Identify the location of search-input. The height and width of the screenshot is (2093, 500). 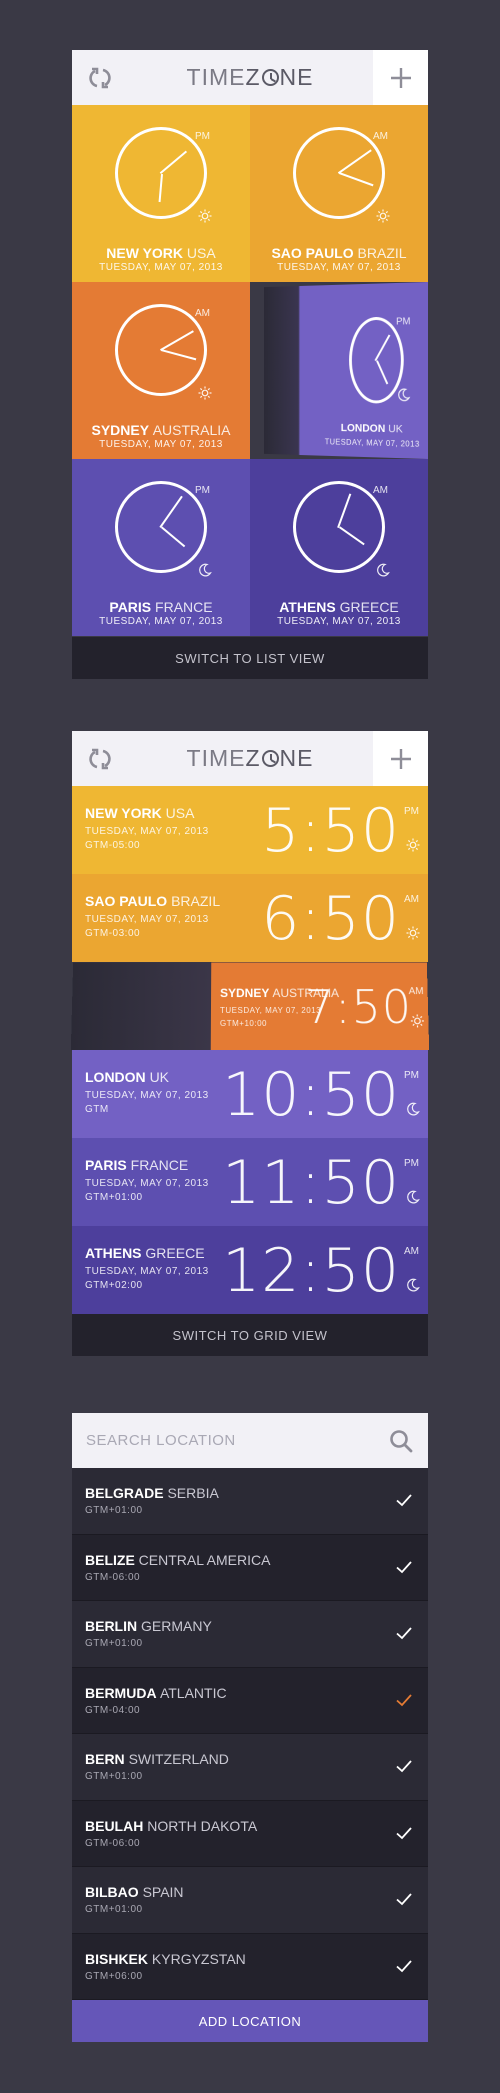
(222, 1440).